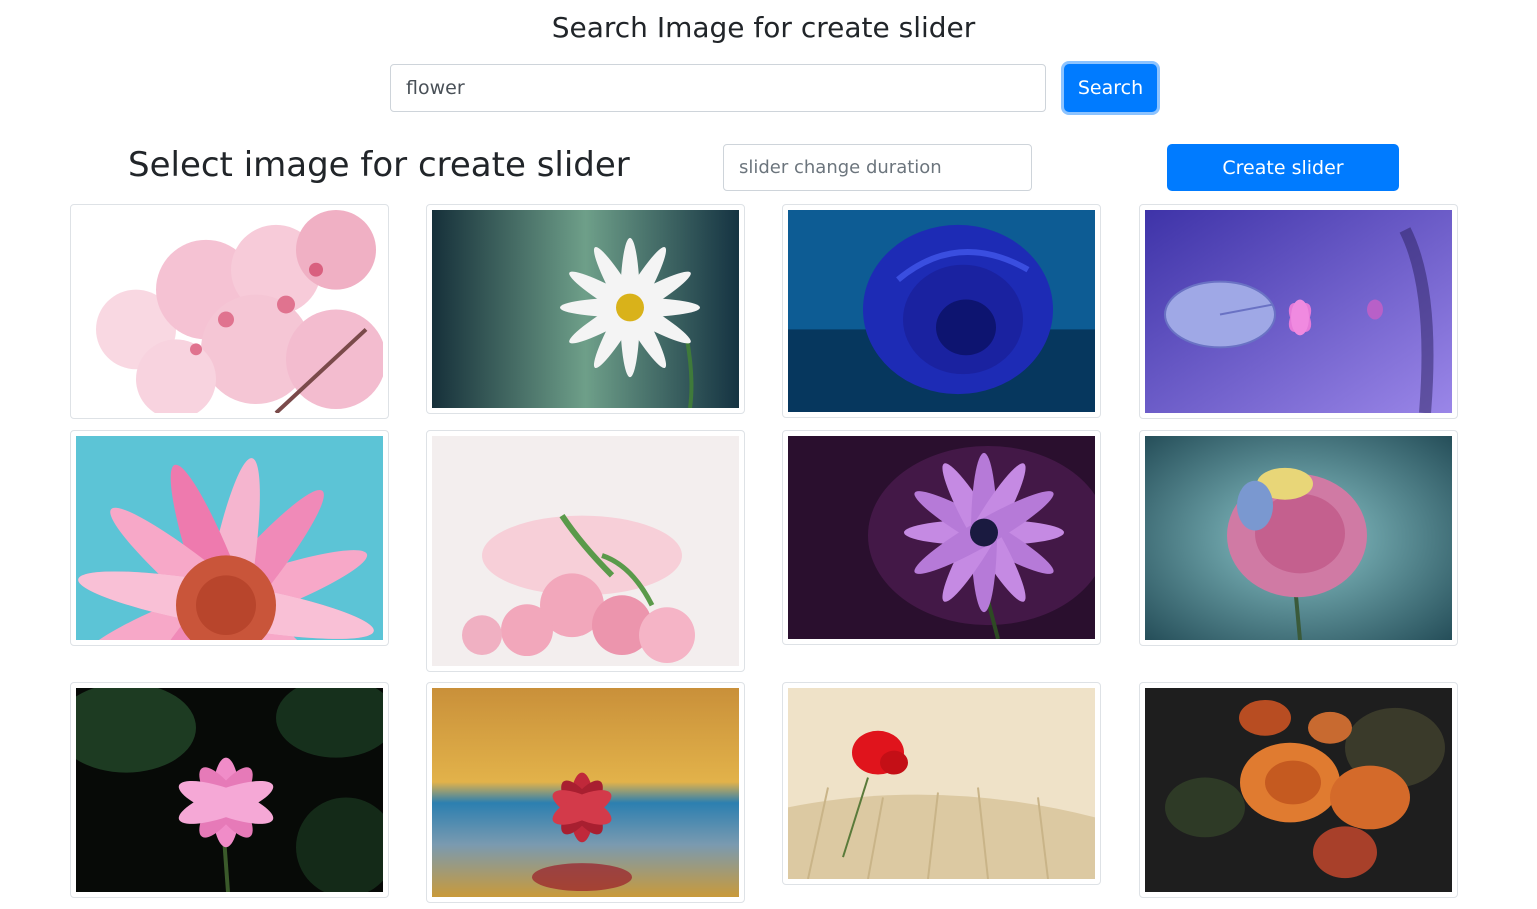 The height and width of the screenshot is (909, 1537). I want to click on image-cherry-blossom, so click(229, 311).